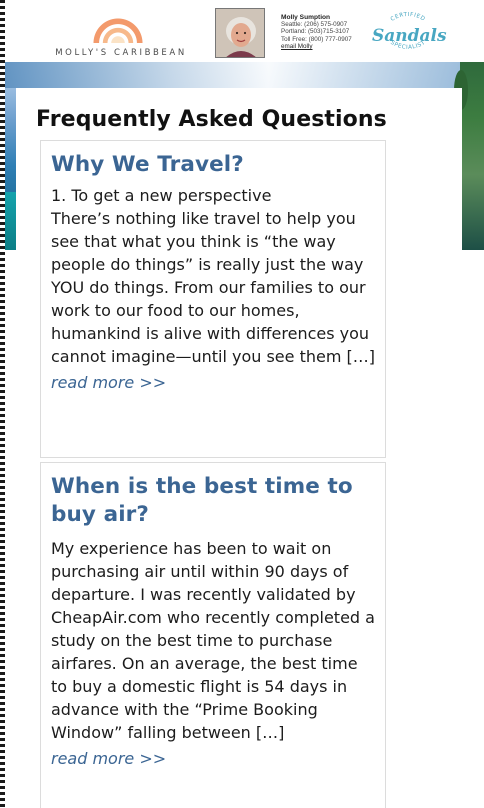  I want to click on banner-sky, so click(244, 75).